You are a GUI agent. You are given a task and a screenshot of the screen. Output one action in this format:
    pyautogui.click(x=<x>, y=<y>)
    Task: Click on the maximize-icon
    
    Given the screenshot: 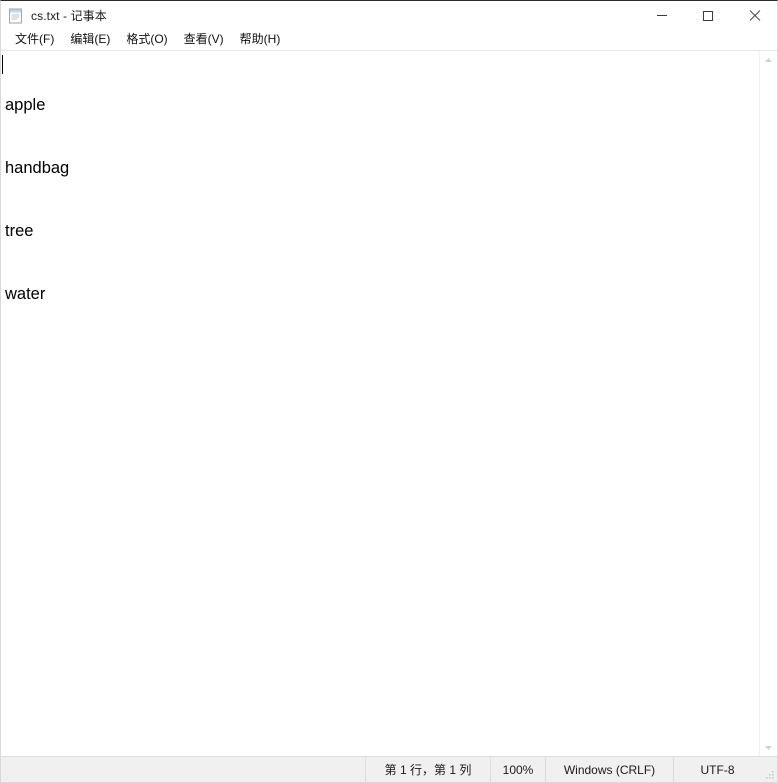 What is the action you would take?
    pyautogui.click(x=708, y=15)
    